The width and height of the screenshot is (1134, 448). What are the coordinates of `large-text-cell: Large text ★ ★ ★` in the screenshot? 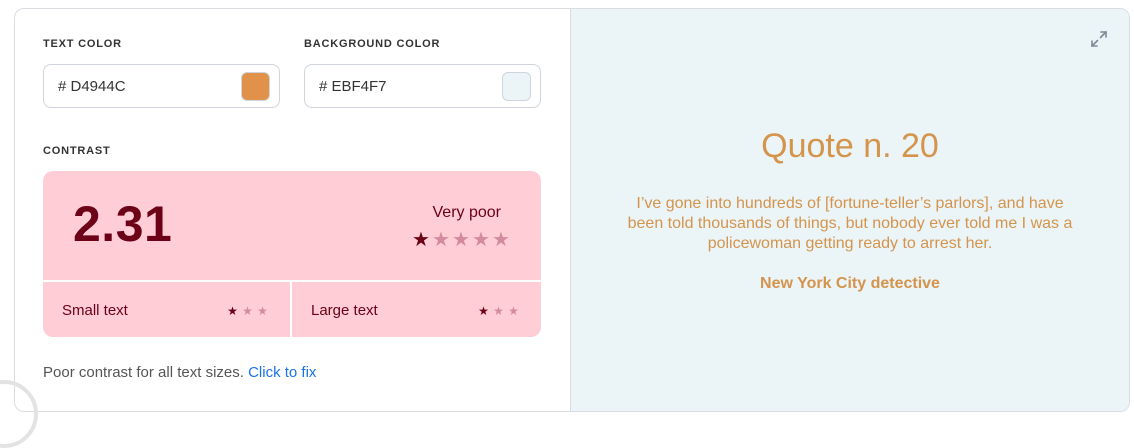 It's located at (416, 309).